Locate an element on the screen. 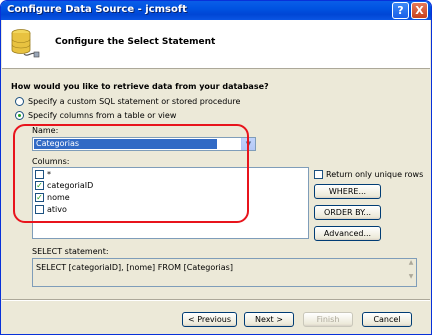  unique-rows-checkbox is located at coordinates (318, 174).